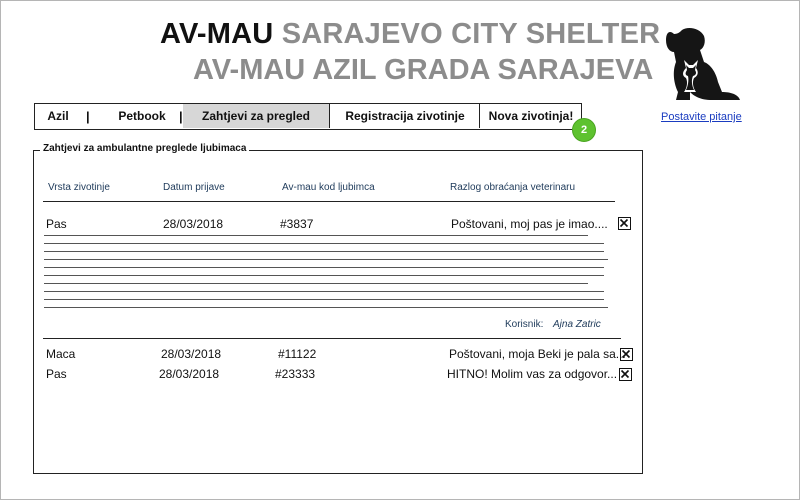 The width and height of the screenshot is (800, 500). I want to click on header-divider, so click(329, 201).